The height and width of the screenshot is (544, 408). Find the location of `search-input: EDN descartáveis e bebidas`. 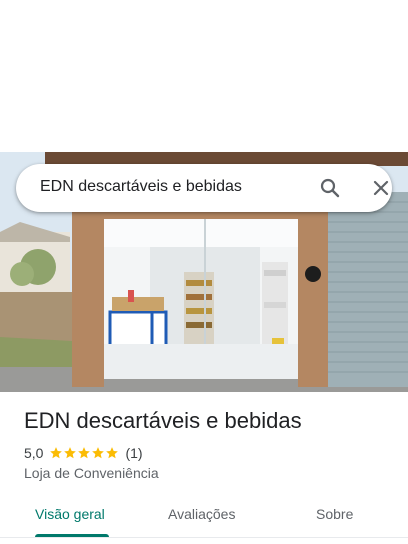

search-input: EDN descartáveis e bebidas is located at coordinates (141, 187).